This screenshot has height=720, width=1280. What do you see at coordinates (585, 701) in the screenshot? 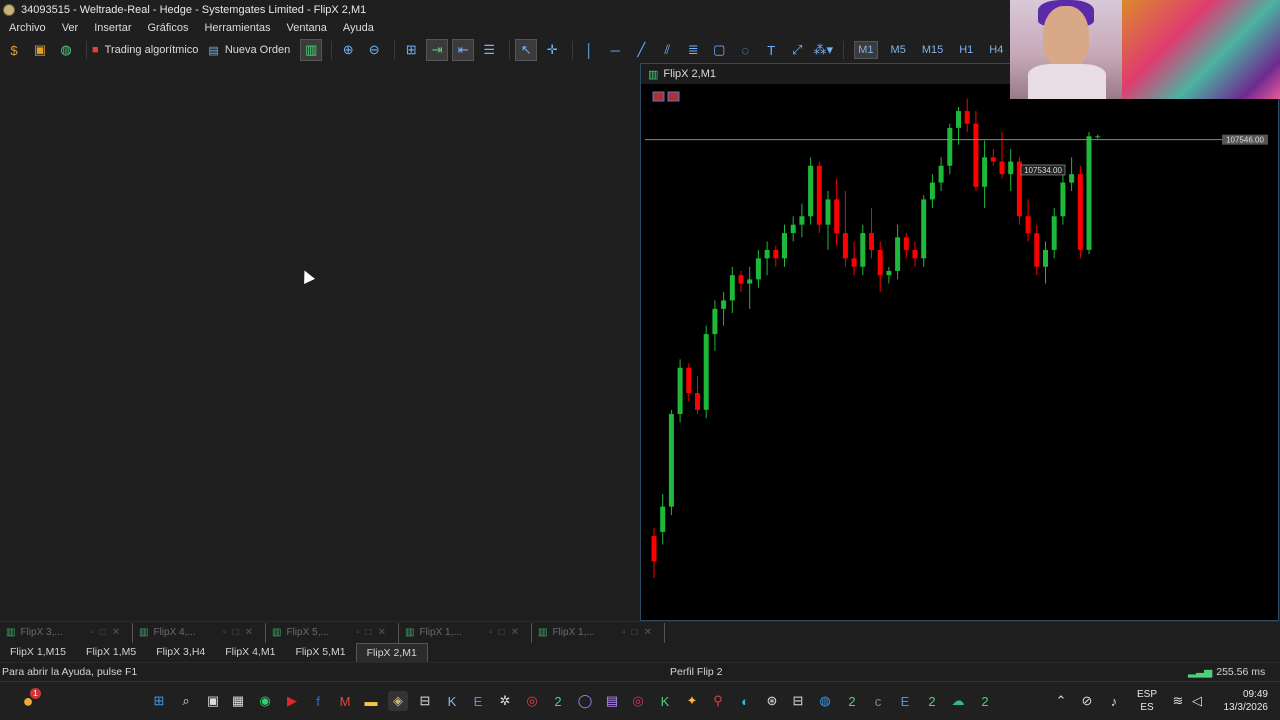
I see `app-icon: ◯` at bounding box center [585, 701].